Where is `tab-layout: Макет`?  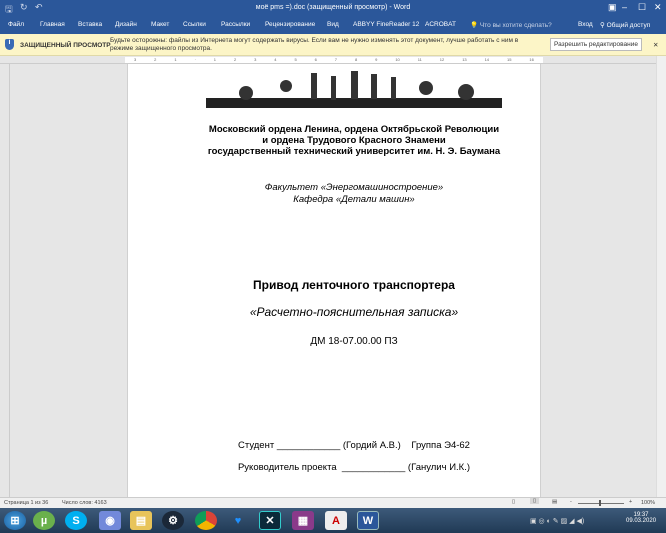 tab-layout: Макет is located at coordinates (160, 24).